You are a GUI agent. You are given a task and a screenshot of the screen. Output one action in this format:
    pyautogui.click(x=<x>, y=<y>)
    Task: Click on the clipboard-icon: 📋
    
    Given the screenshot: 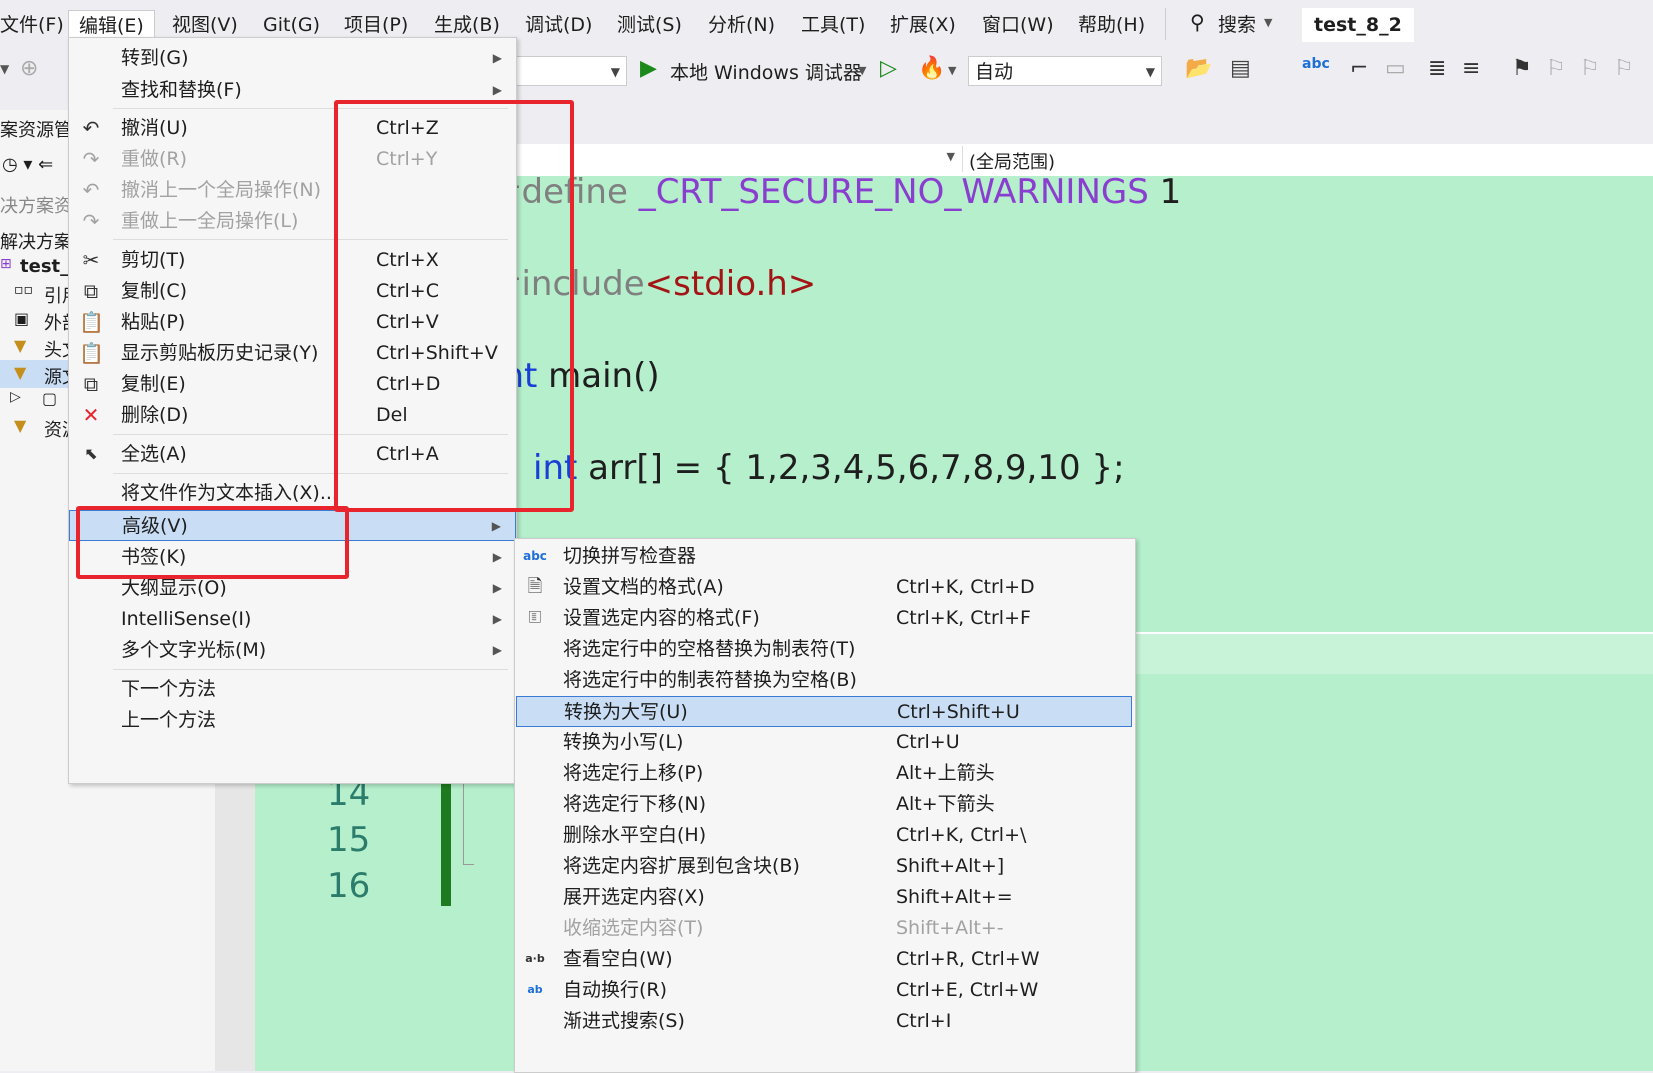 What is the action you would take?
    pyautogui.click(x=91, y=322)
    